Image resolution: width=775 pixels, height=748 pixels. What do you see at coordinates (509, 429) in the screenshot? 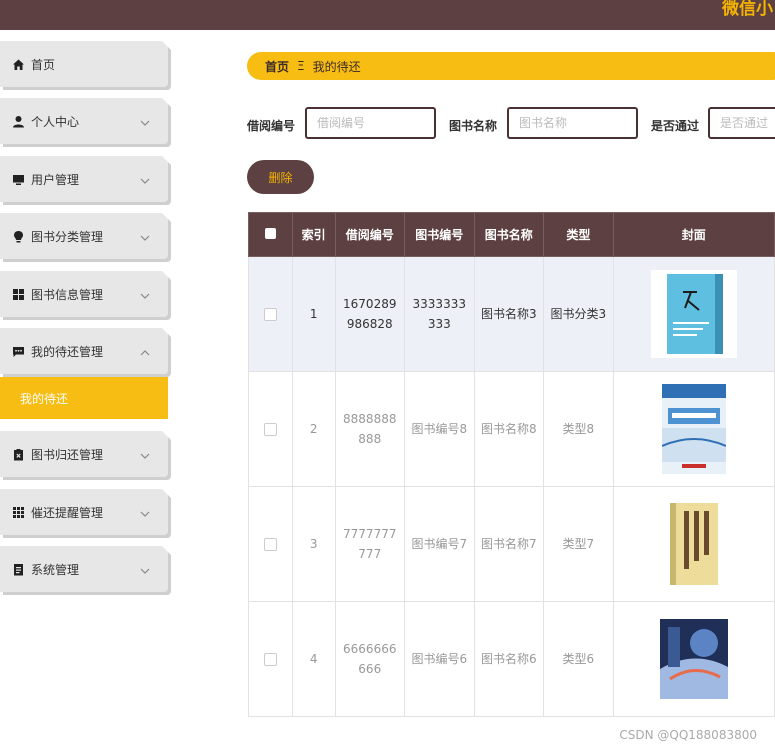
I see `cell-book-name: 图书名称8` at bounding box center [509, 429].